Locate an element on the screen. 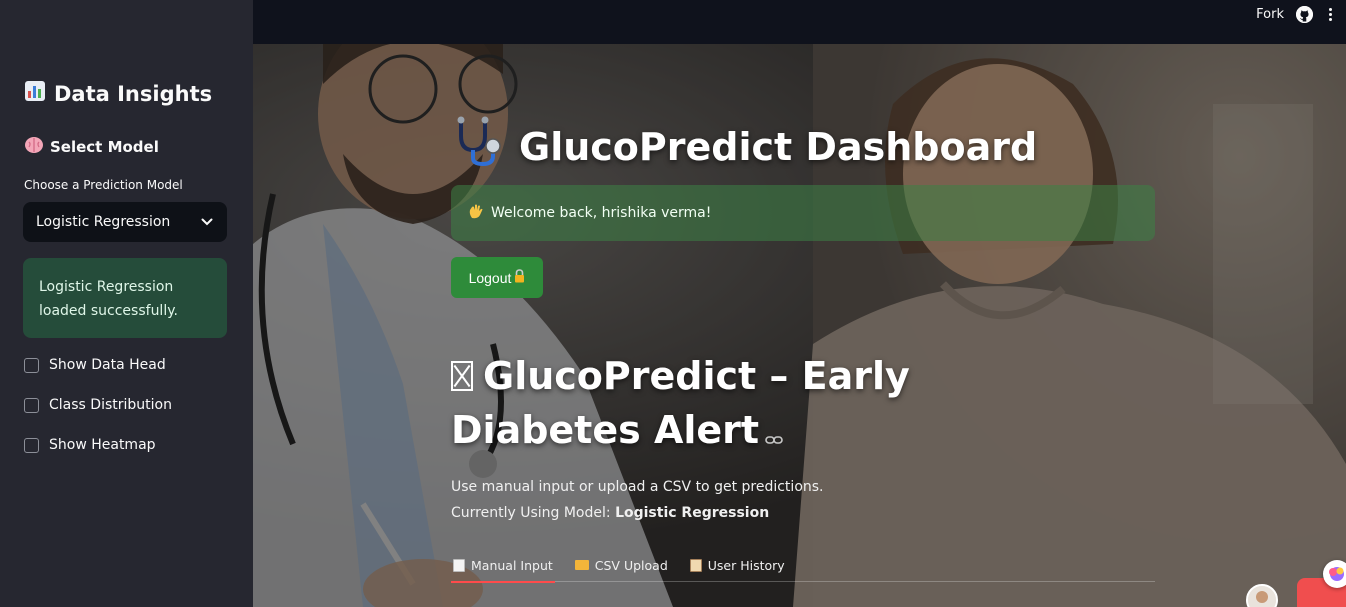  select-model-label: Select Model is located at coordinates (104, 147).